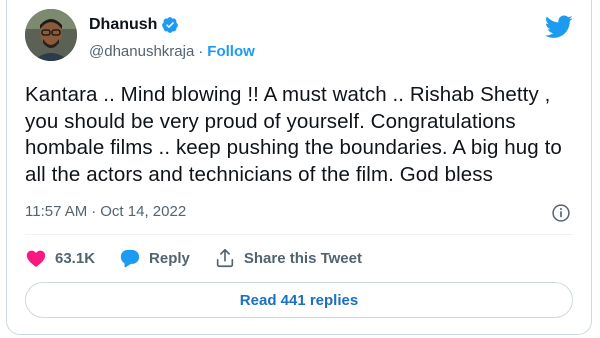 The width and height of the screenshot is (600, 338). I want to click on reply-button: Reply, so click(154, 258).